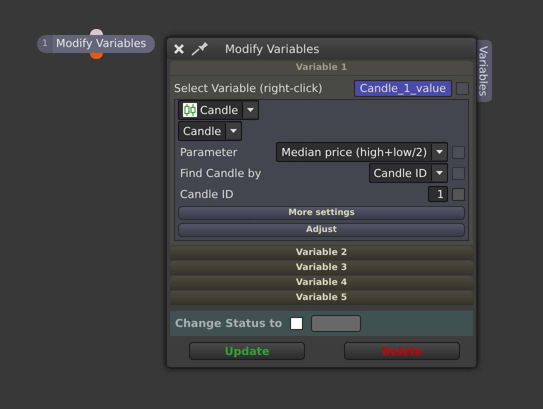 The height and width of the screenshot is (409, 543). I want to click on field-label: Candle ID, so click(207, 194).